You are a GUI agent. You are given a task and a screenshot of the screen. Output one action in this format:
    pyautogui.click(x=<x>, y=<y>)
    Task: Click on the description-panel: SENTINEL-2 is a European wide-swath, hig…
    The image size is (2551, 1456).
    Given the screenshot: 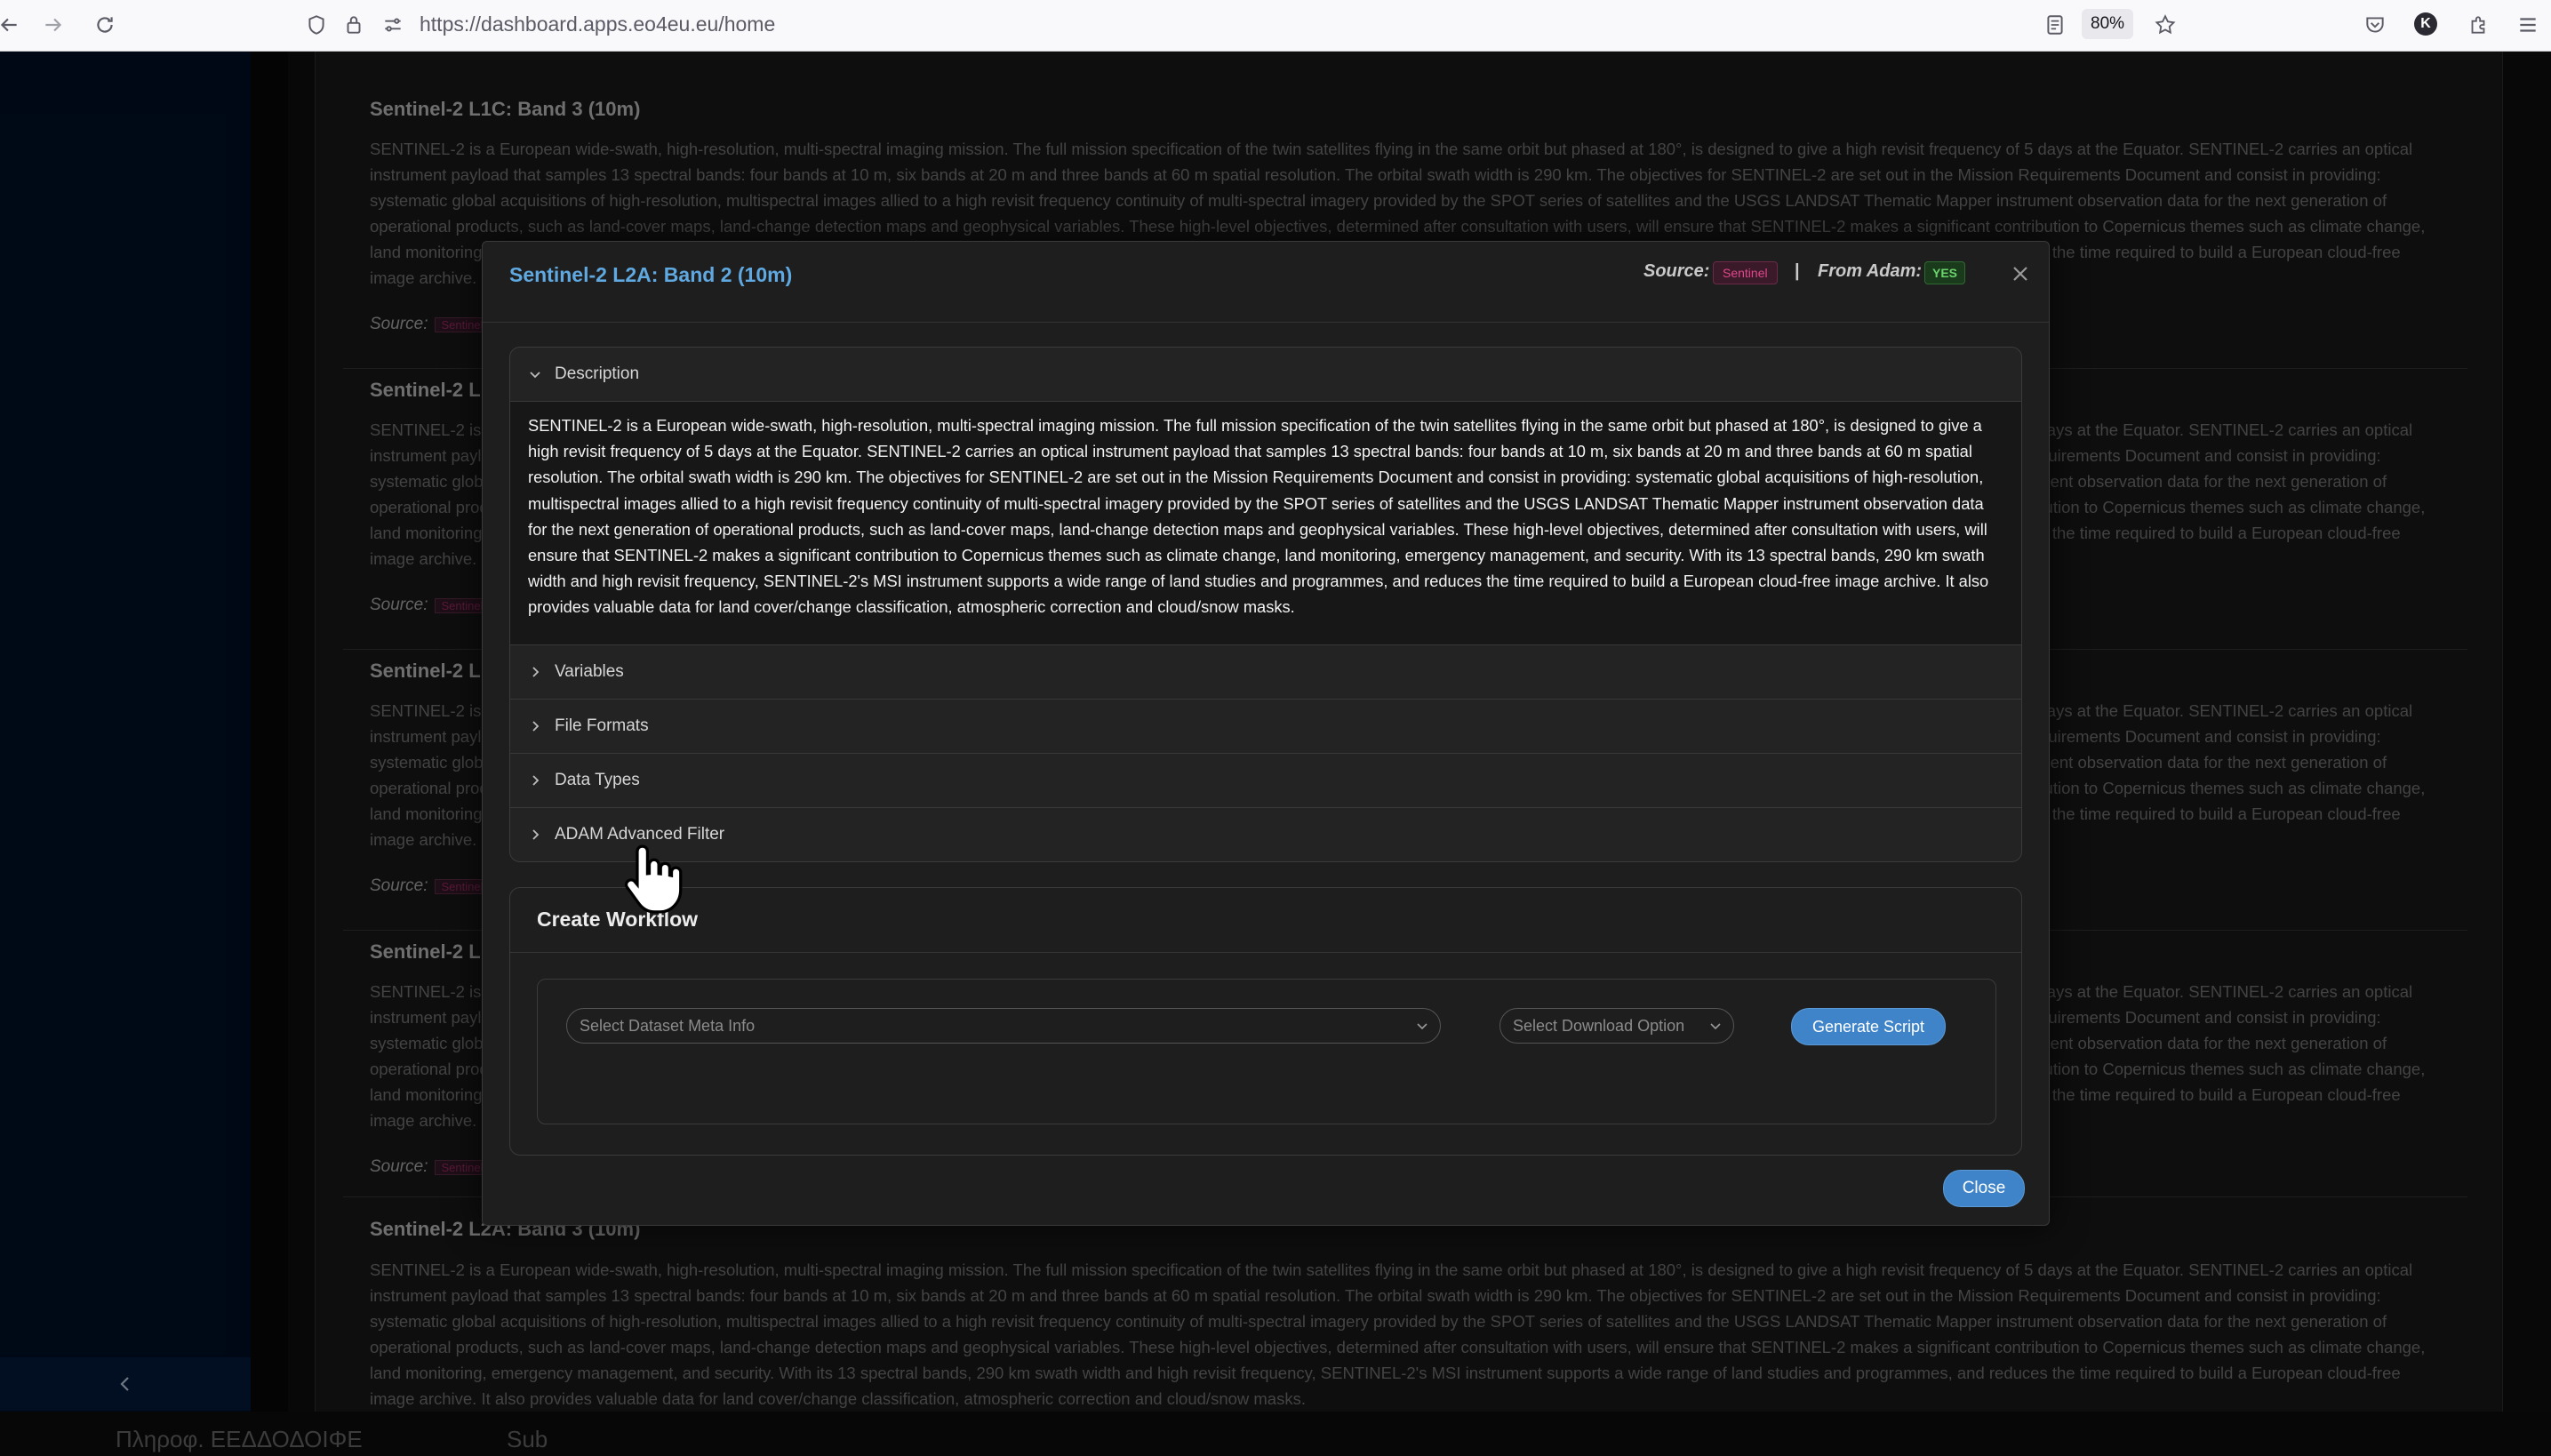 What is the action you would take?
    pyautogui.click(x=1265, y=523)
    